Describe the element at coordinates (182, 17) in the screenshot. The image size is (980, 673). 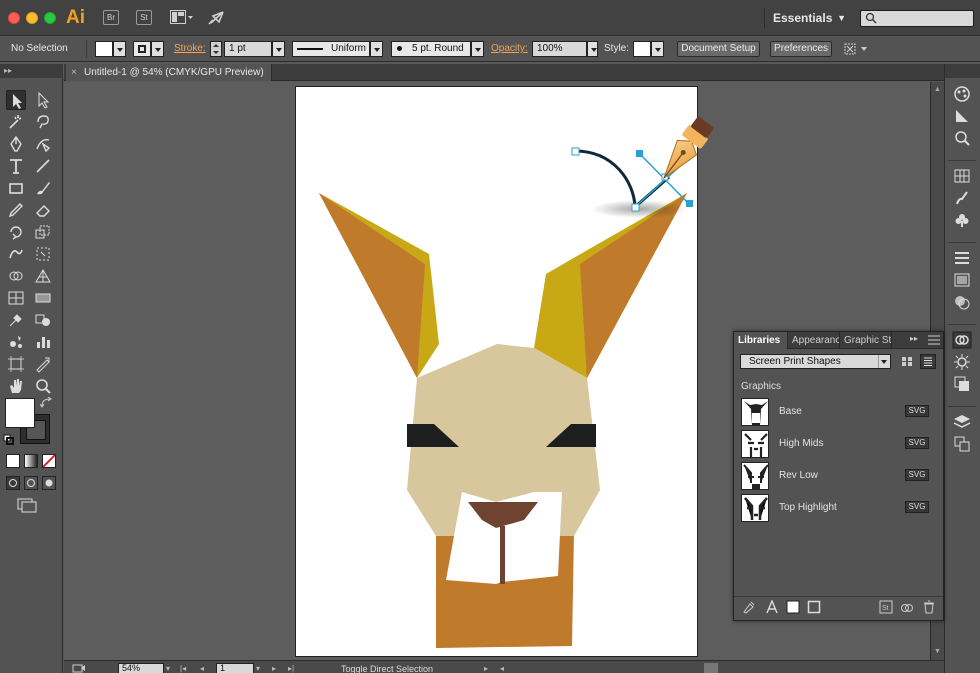
I see `arrange-documents-button` at that location.